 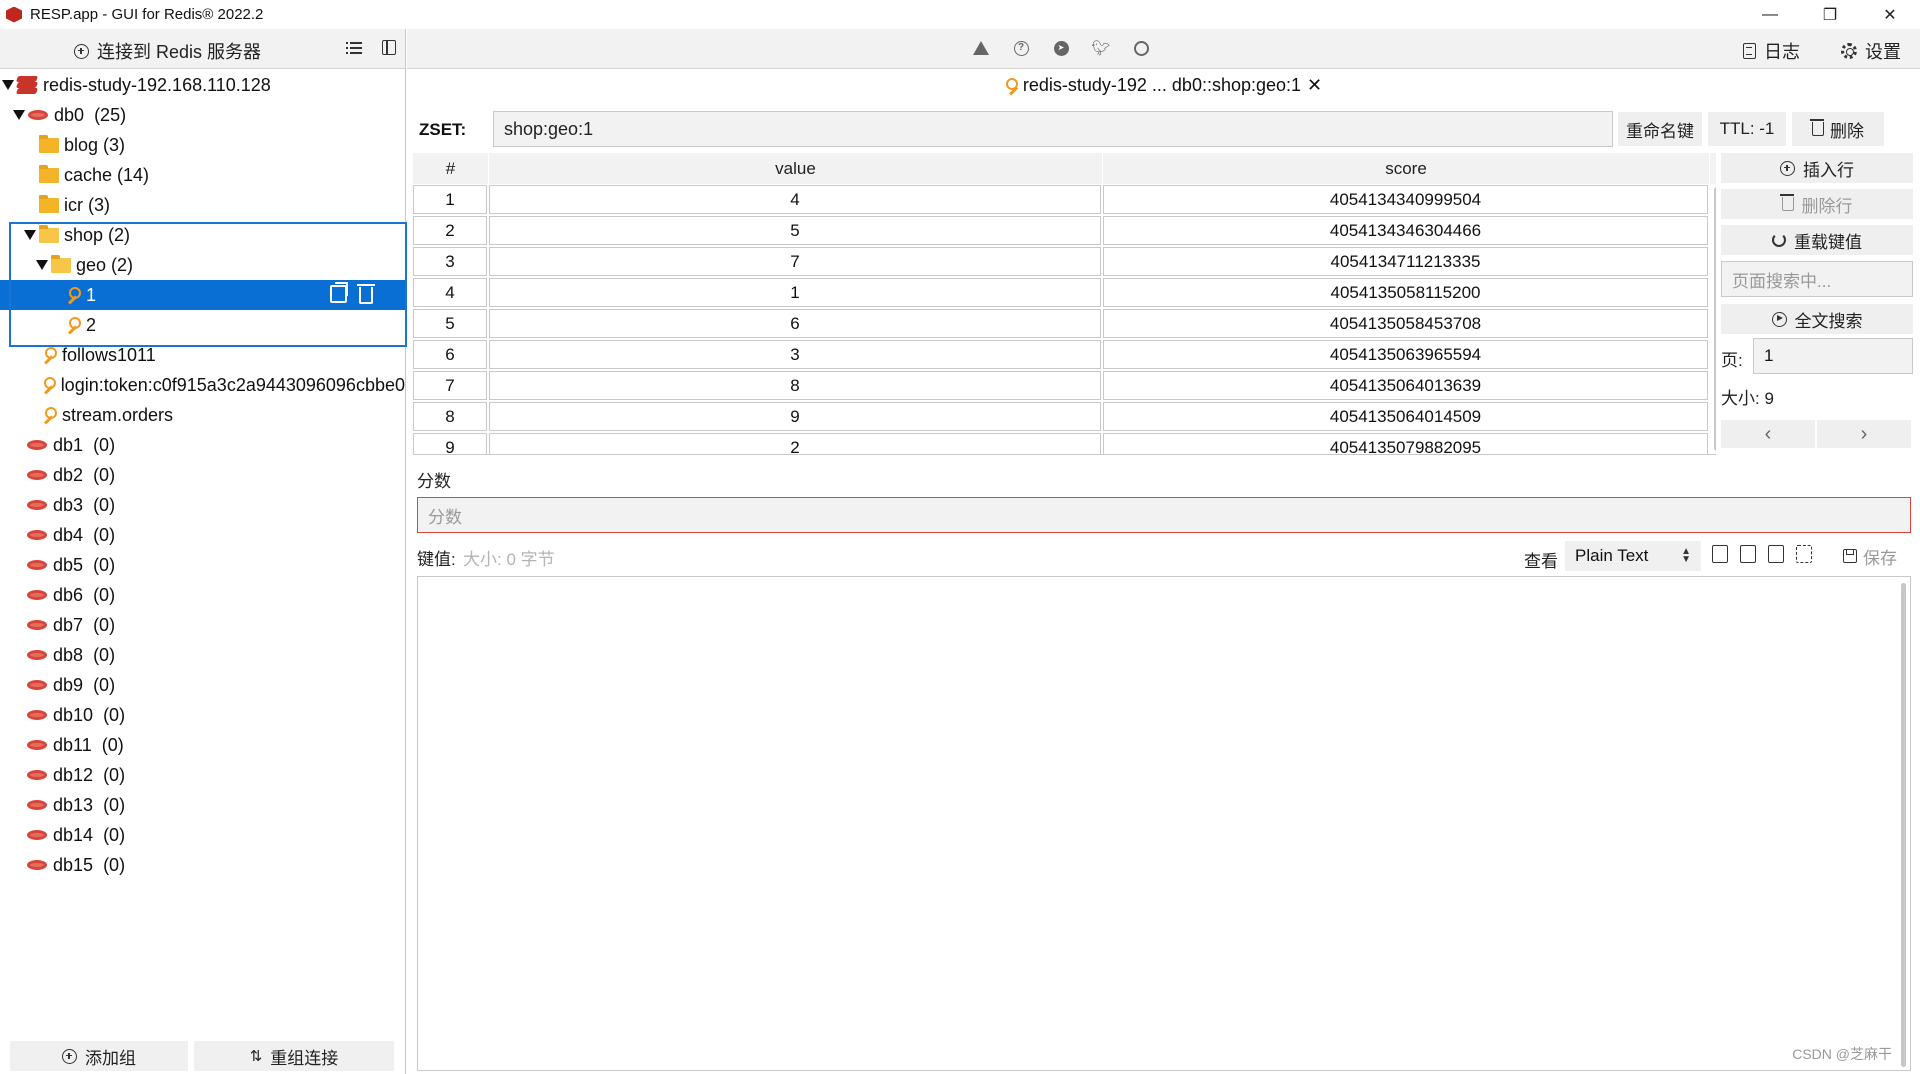 What do you see at coordinates (1405, 199) in the screenshot?
I see `cell-score: 4054134340999504` at bounding box center [1405, 199].